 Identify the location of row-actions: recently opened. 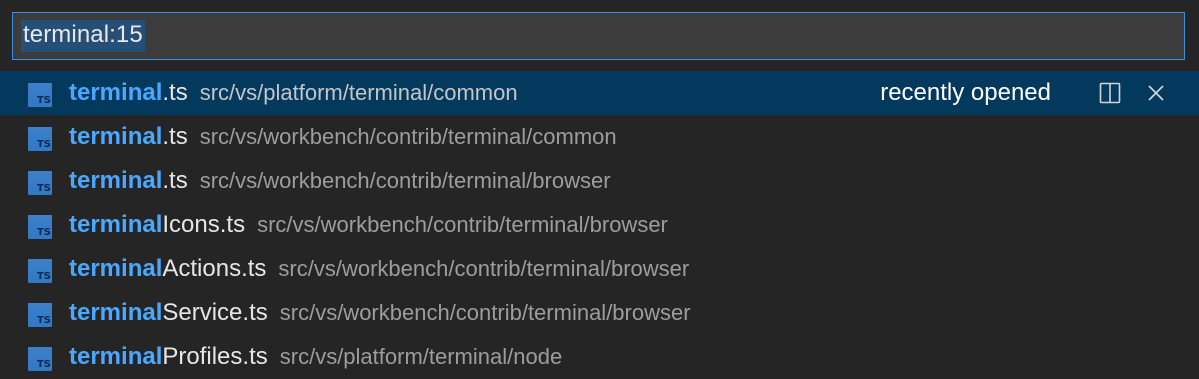
(1024, 93).